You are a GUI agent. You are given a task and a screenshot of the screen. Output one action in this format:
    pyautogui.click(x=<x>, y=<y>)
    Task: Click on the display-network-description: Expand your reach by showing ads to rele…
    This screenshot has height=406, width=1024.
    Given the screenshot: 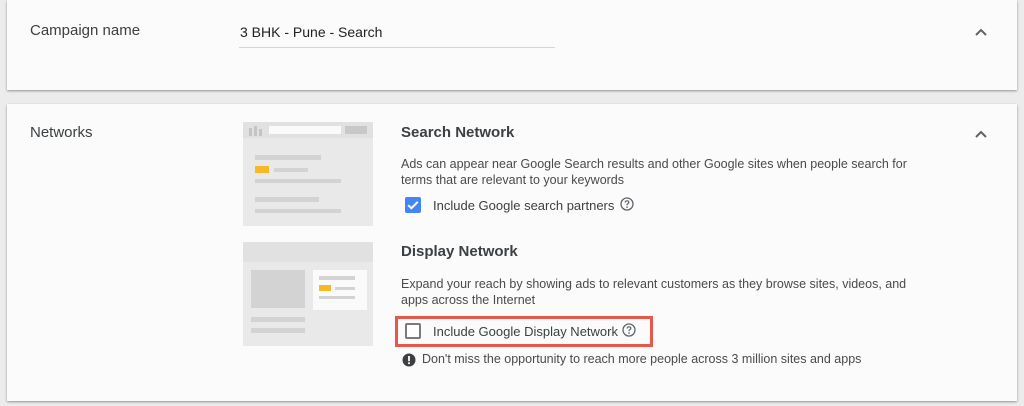 What is the action you would take?
    pyautogui.click(x=654, y=292)
    